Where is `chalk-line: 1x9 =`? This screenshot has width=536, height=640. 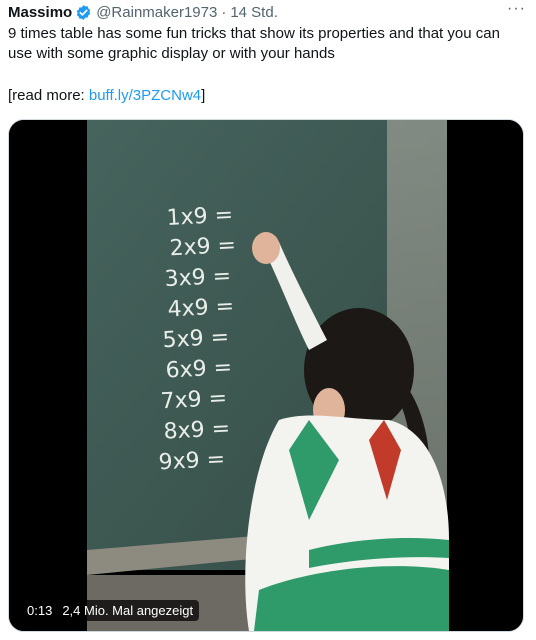 chalk-line: 1x9 = is located at coordinates (200, 217).